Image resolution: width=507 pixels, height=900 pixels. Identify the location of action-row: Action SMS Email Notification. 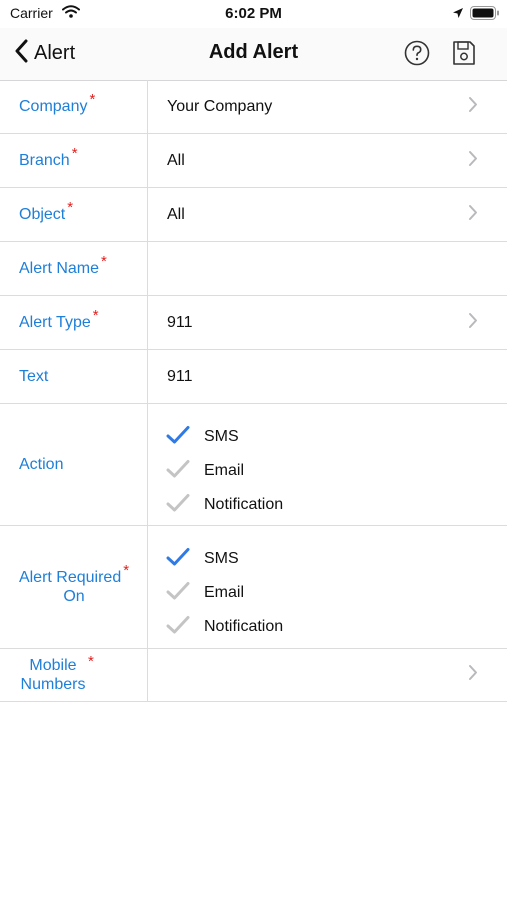
(253, 465).